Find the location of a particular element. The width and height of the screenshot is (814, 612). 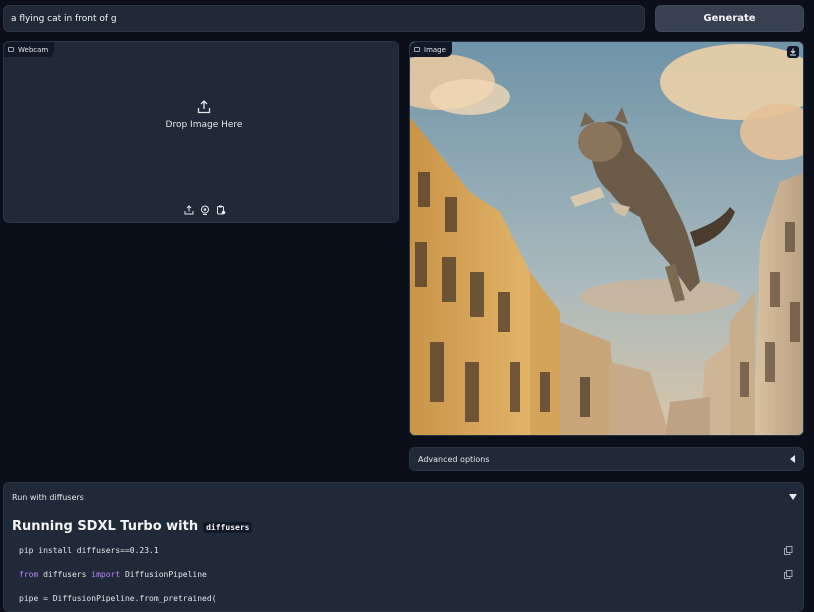

prompt-input is located at coordinates (324, 18).